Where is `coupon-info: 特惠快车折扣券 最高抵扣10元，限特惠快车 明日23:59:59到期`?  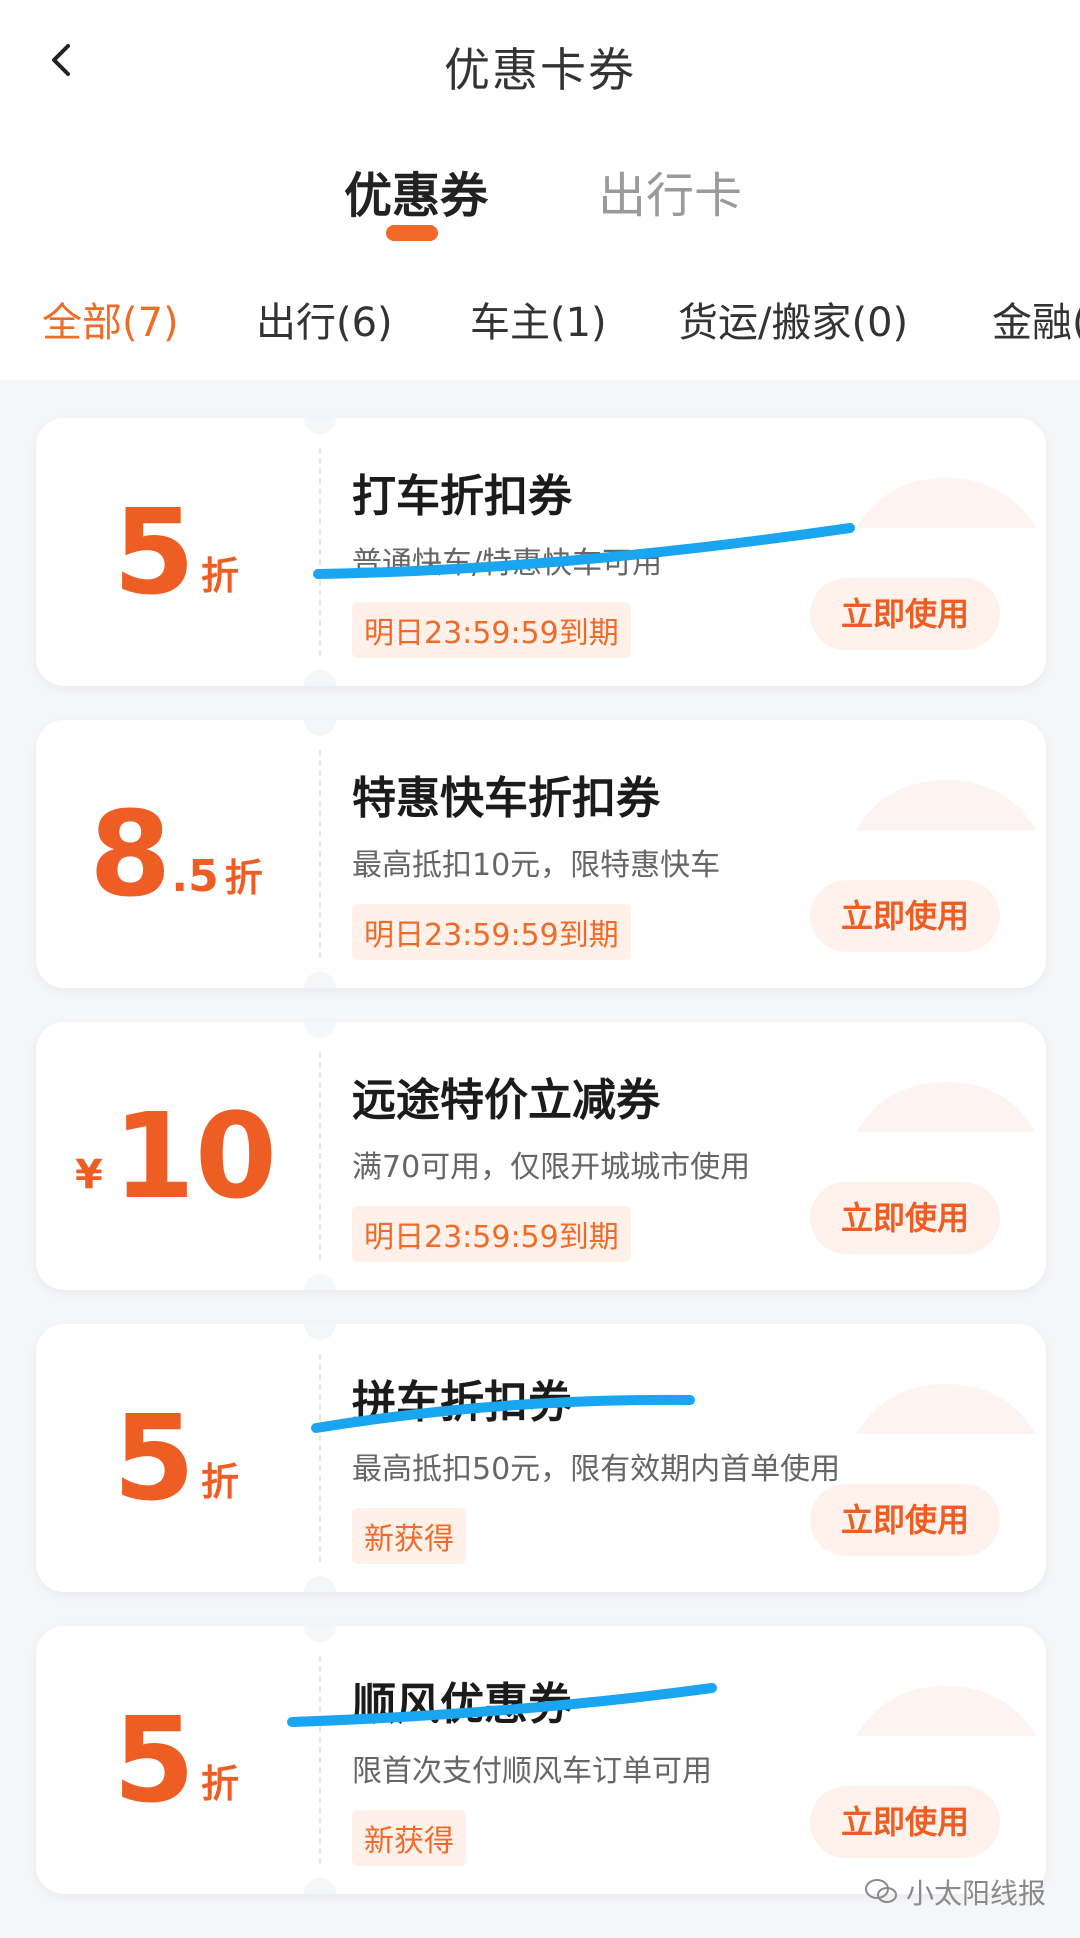 coupon-info: 特惠快车折扣券 最高抵扣10元，限特惠快车 明日23:59:59到期 is located at coordinates (536, 861).